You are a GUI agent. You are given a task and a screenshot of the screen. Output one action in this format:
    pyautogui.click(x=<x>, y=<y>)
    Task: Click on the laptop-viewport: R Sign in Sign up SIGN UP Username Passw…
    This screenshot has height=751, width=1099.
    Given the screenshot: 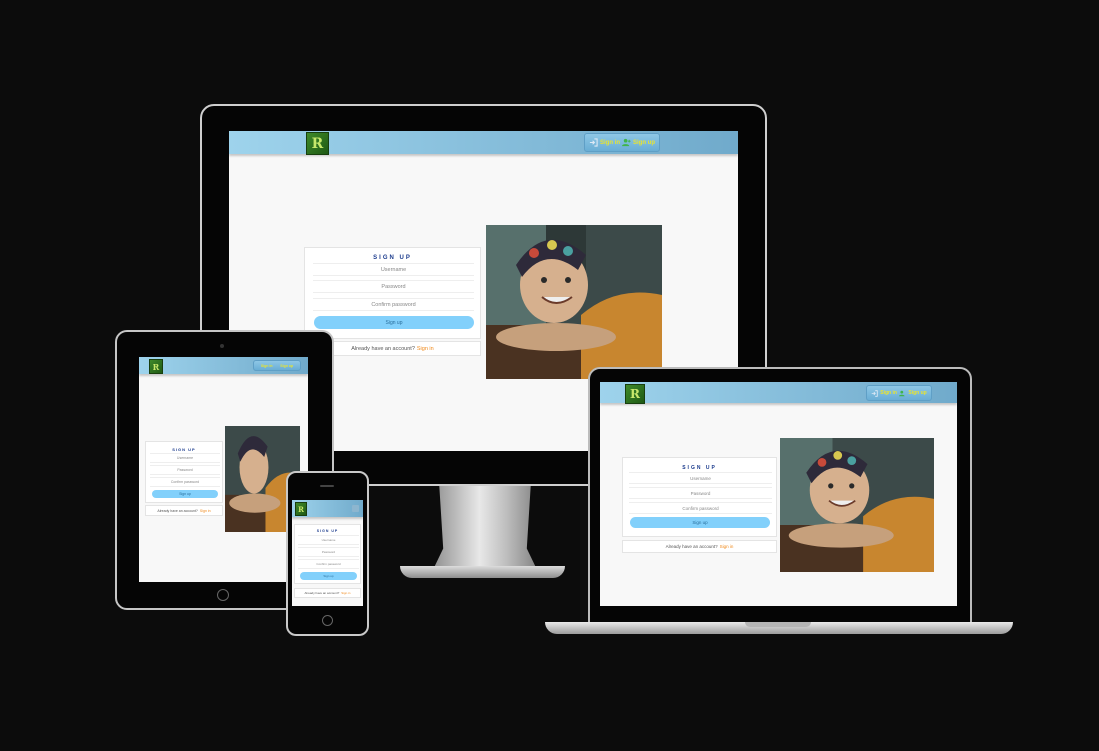 What is the action you would take?
    pyautogui.click(x=778, y=494)
    